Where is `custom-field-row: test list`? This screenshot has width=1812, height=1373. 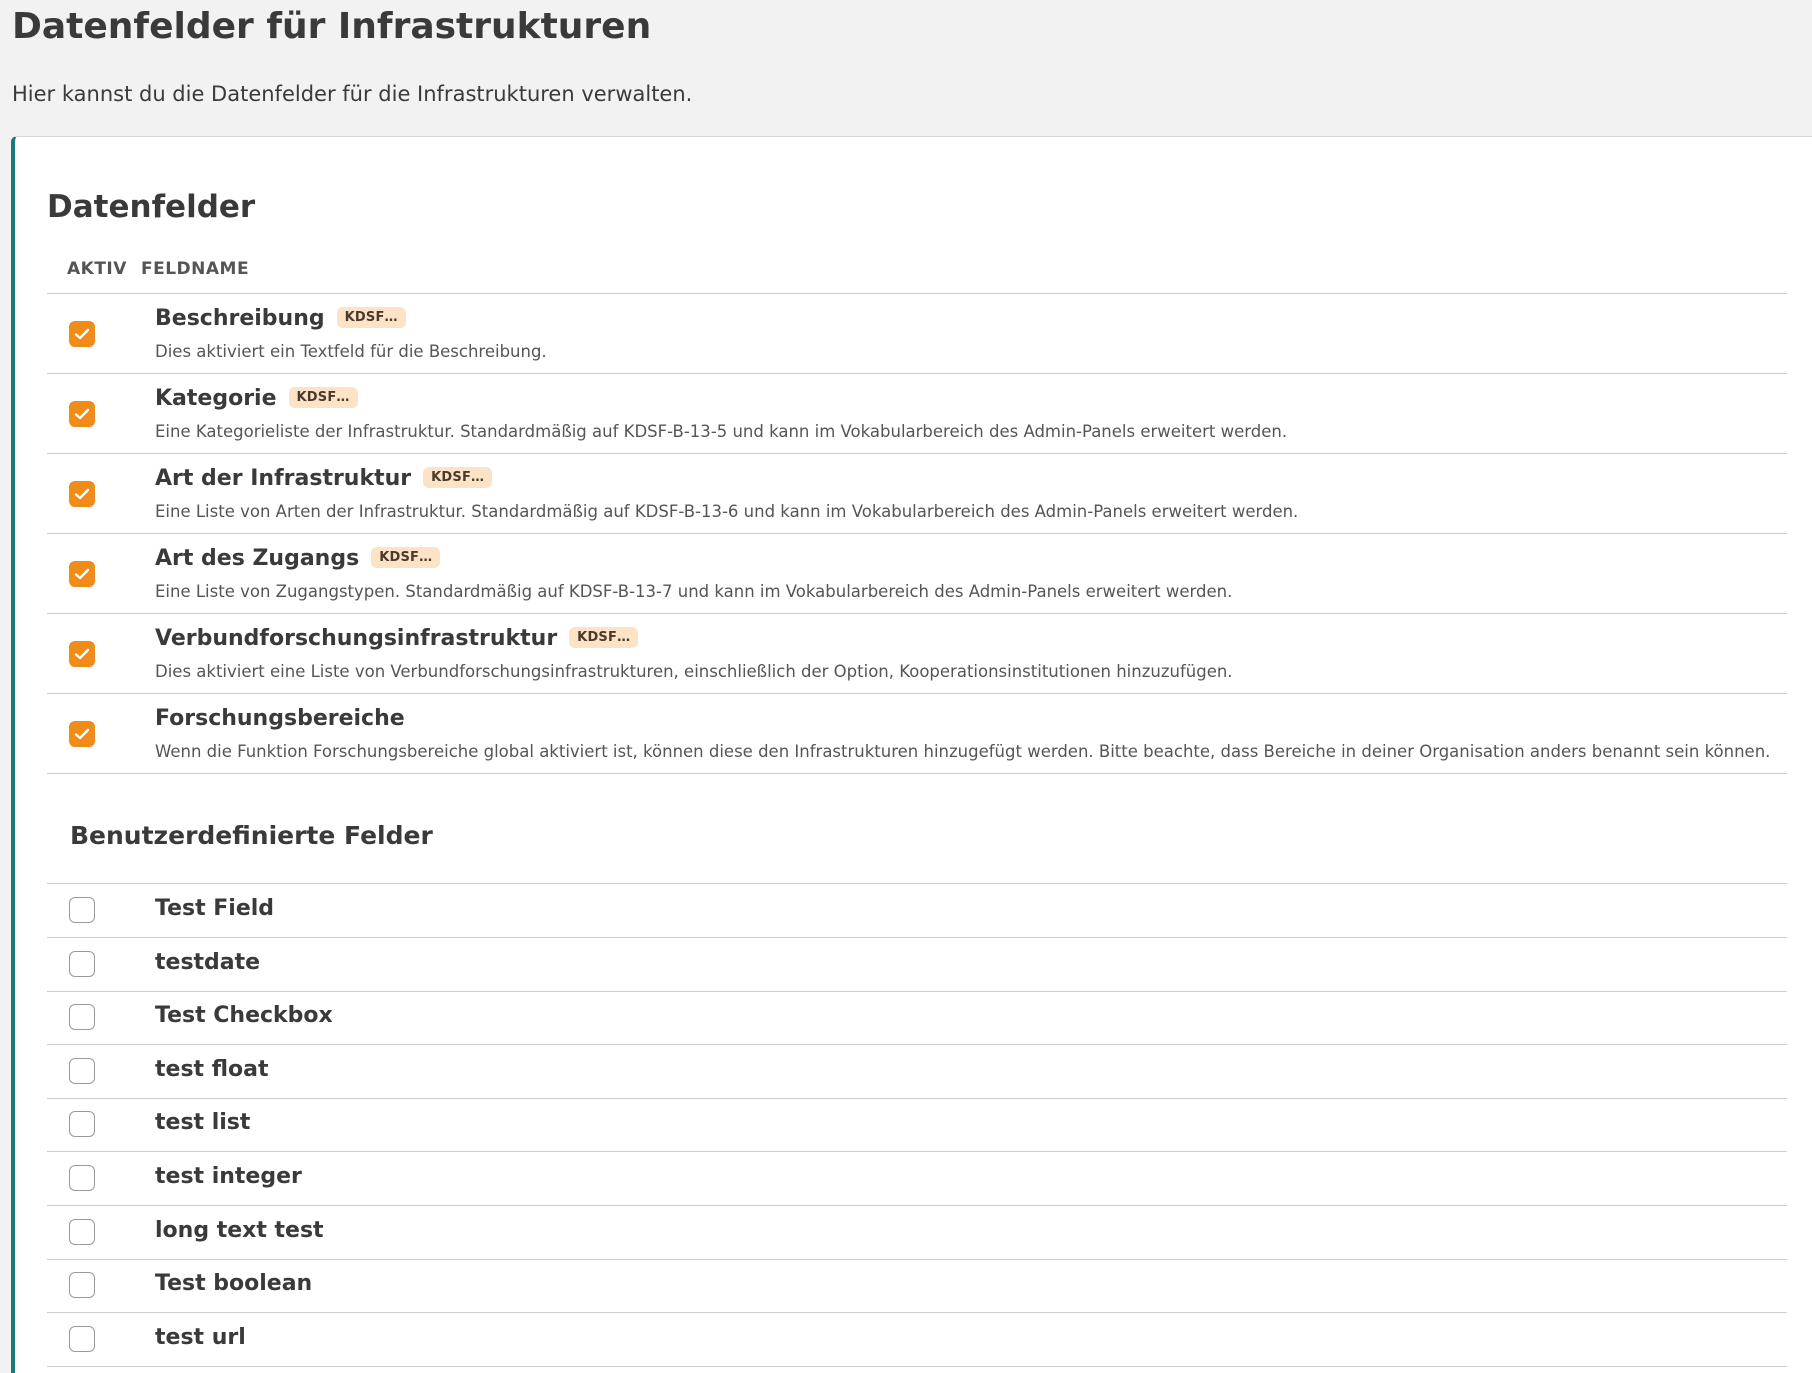 custom-field-row: test list is located at coordinates (917, 1125).